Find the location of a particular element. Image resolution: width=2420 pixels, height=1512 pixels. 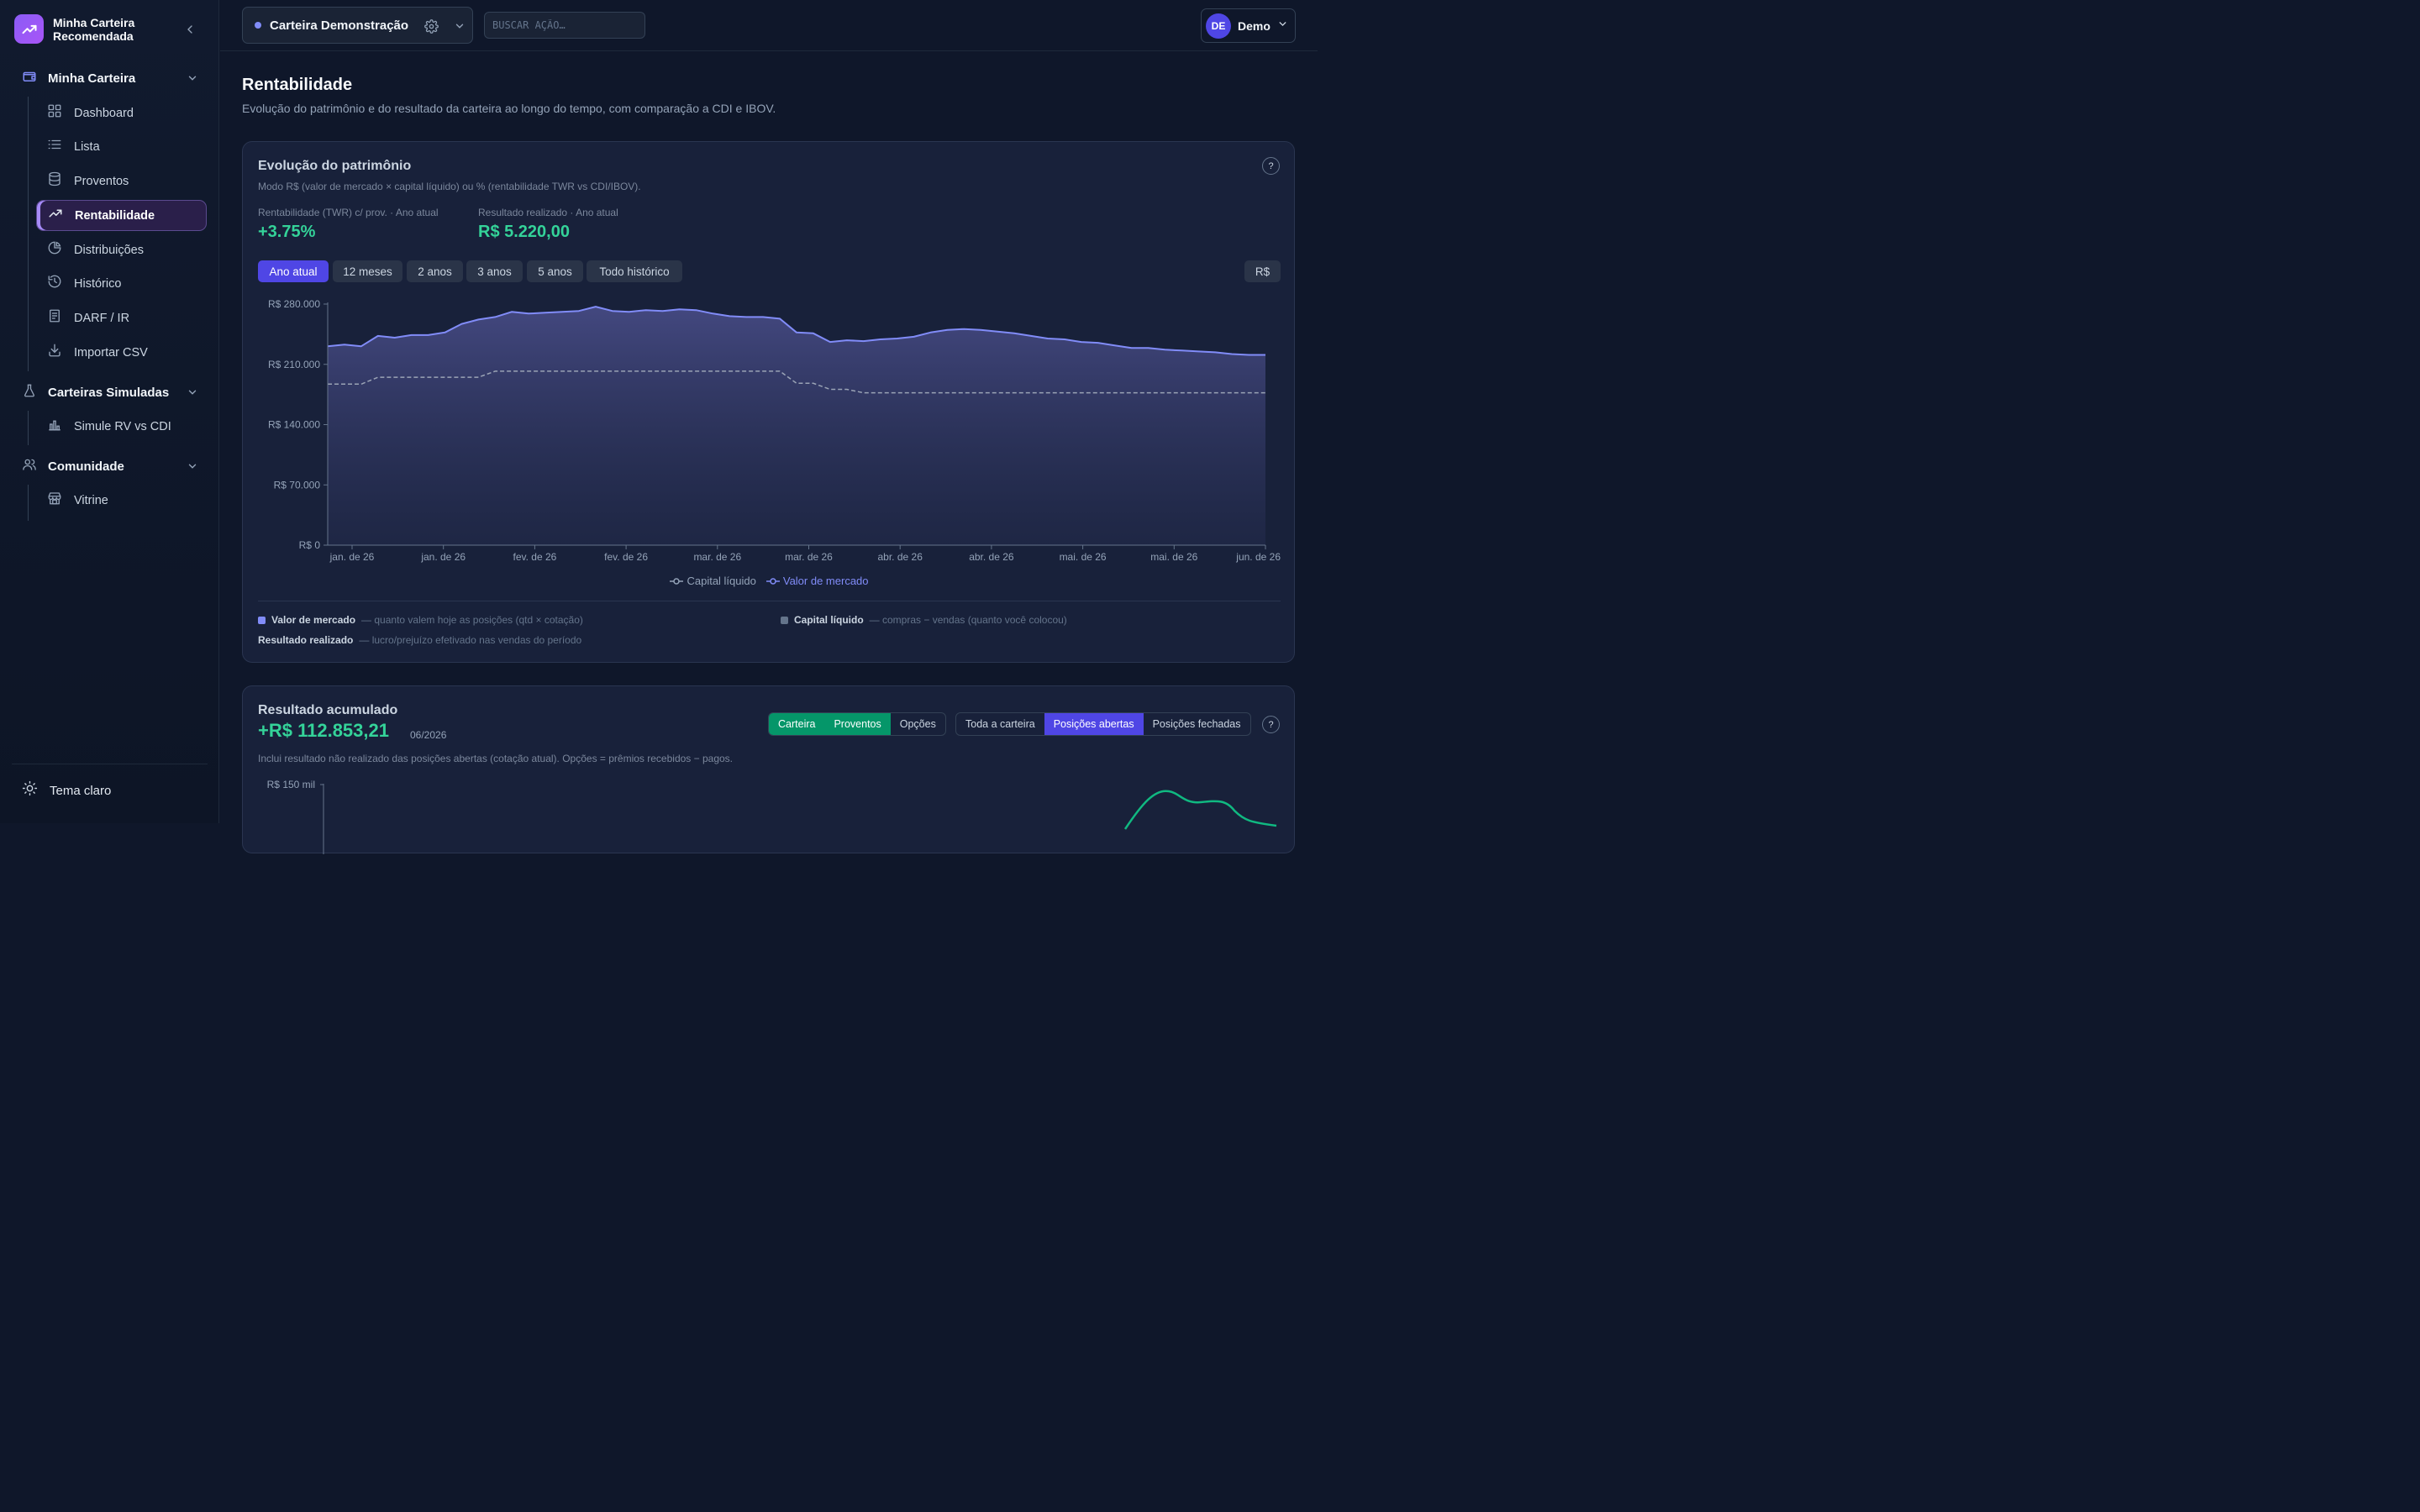

theme-toggle-button: Tema claro is located at coordinates (66, 790).